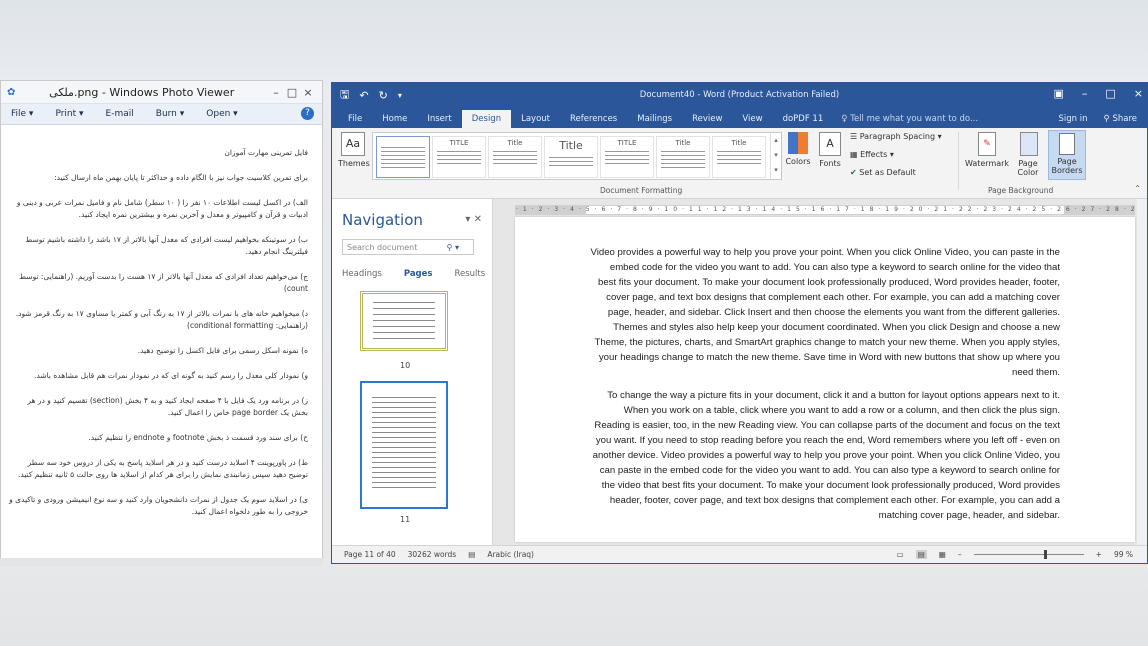 This screenshot has width=1148, height=646. Describe the element at coordinates (370, 554) in the screenshot. I see `page-count-status: Page 11 of 40` at that location.